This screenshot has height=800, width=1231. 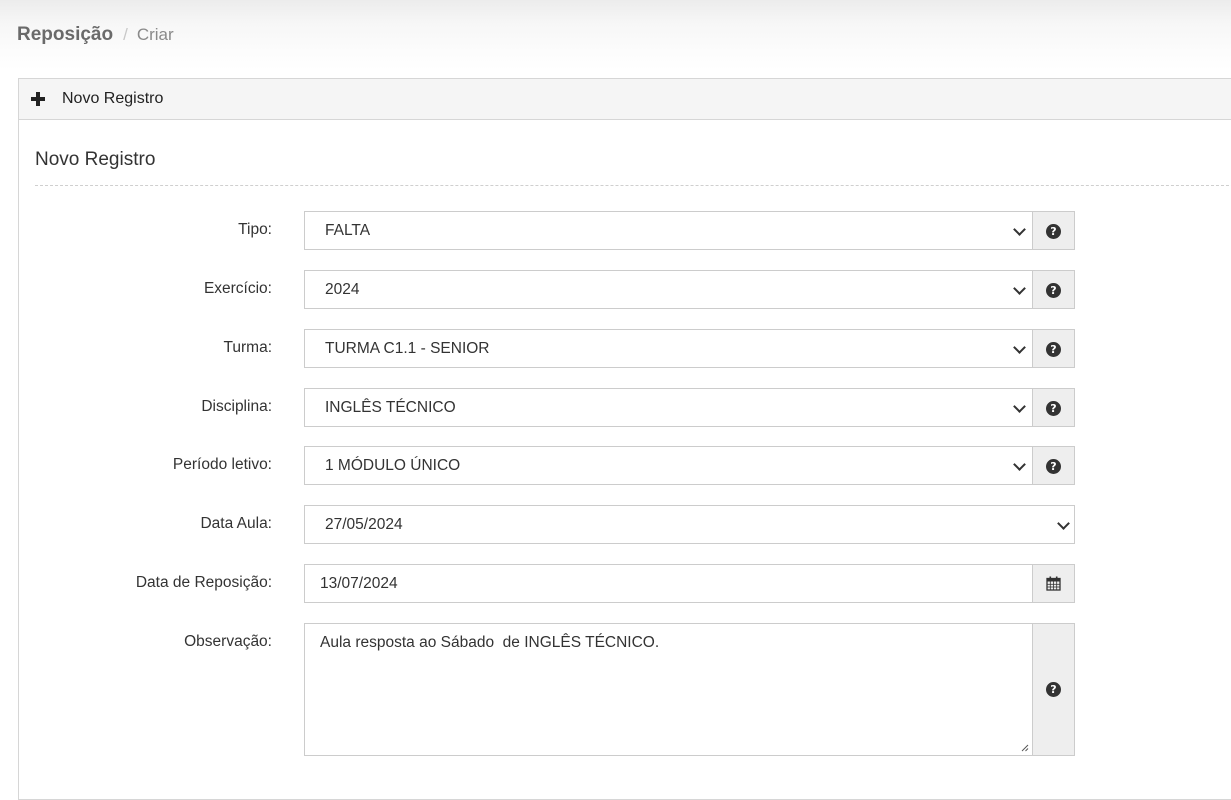 What do you see at coordinates (633, 185) in the screenshot?
I see `section-divider` at bounding box center [633, 185].